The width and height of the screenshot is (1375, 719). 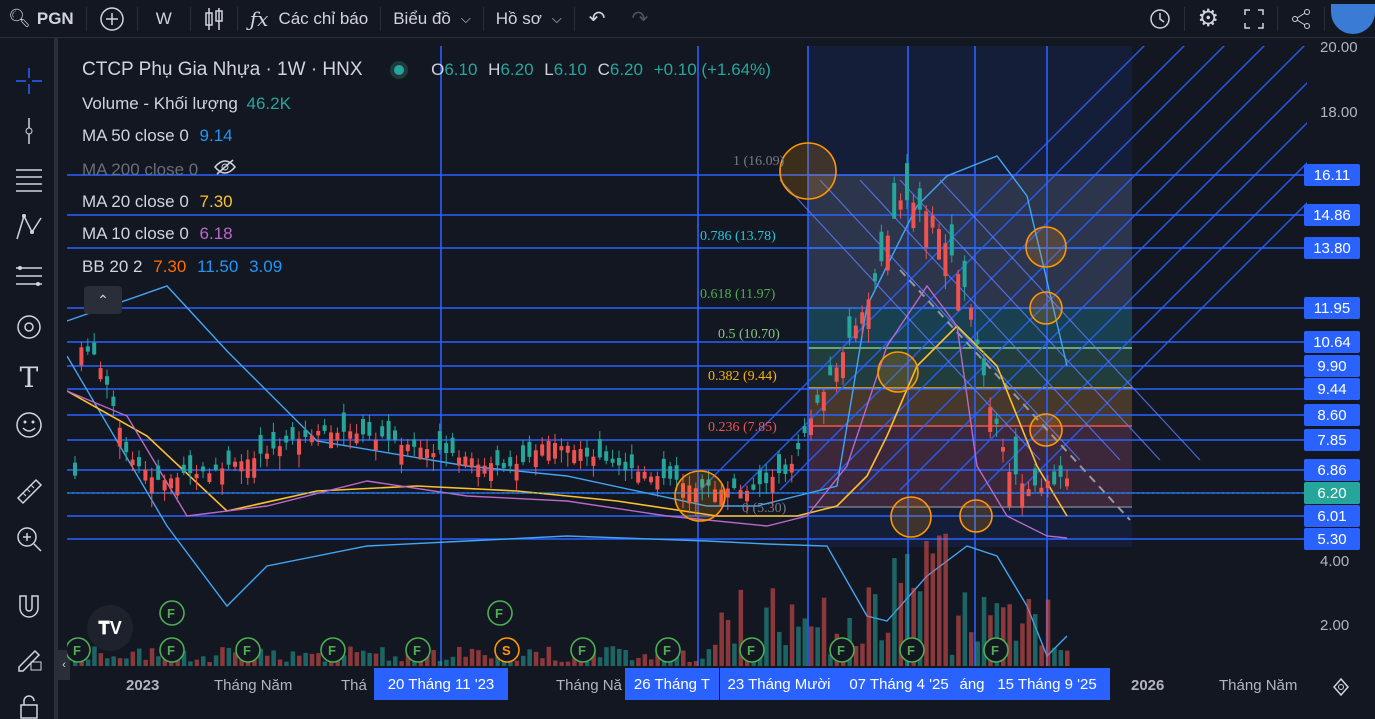 What do you see at coordinates (309, 19) in the screenshot?
I see `indicators-button: ƒx Các chỉ báo` at bounding box center [309, 19].